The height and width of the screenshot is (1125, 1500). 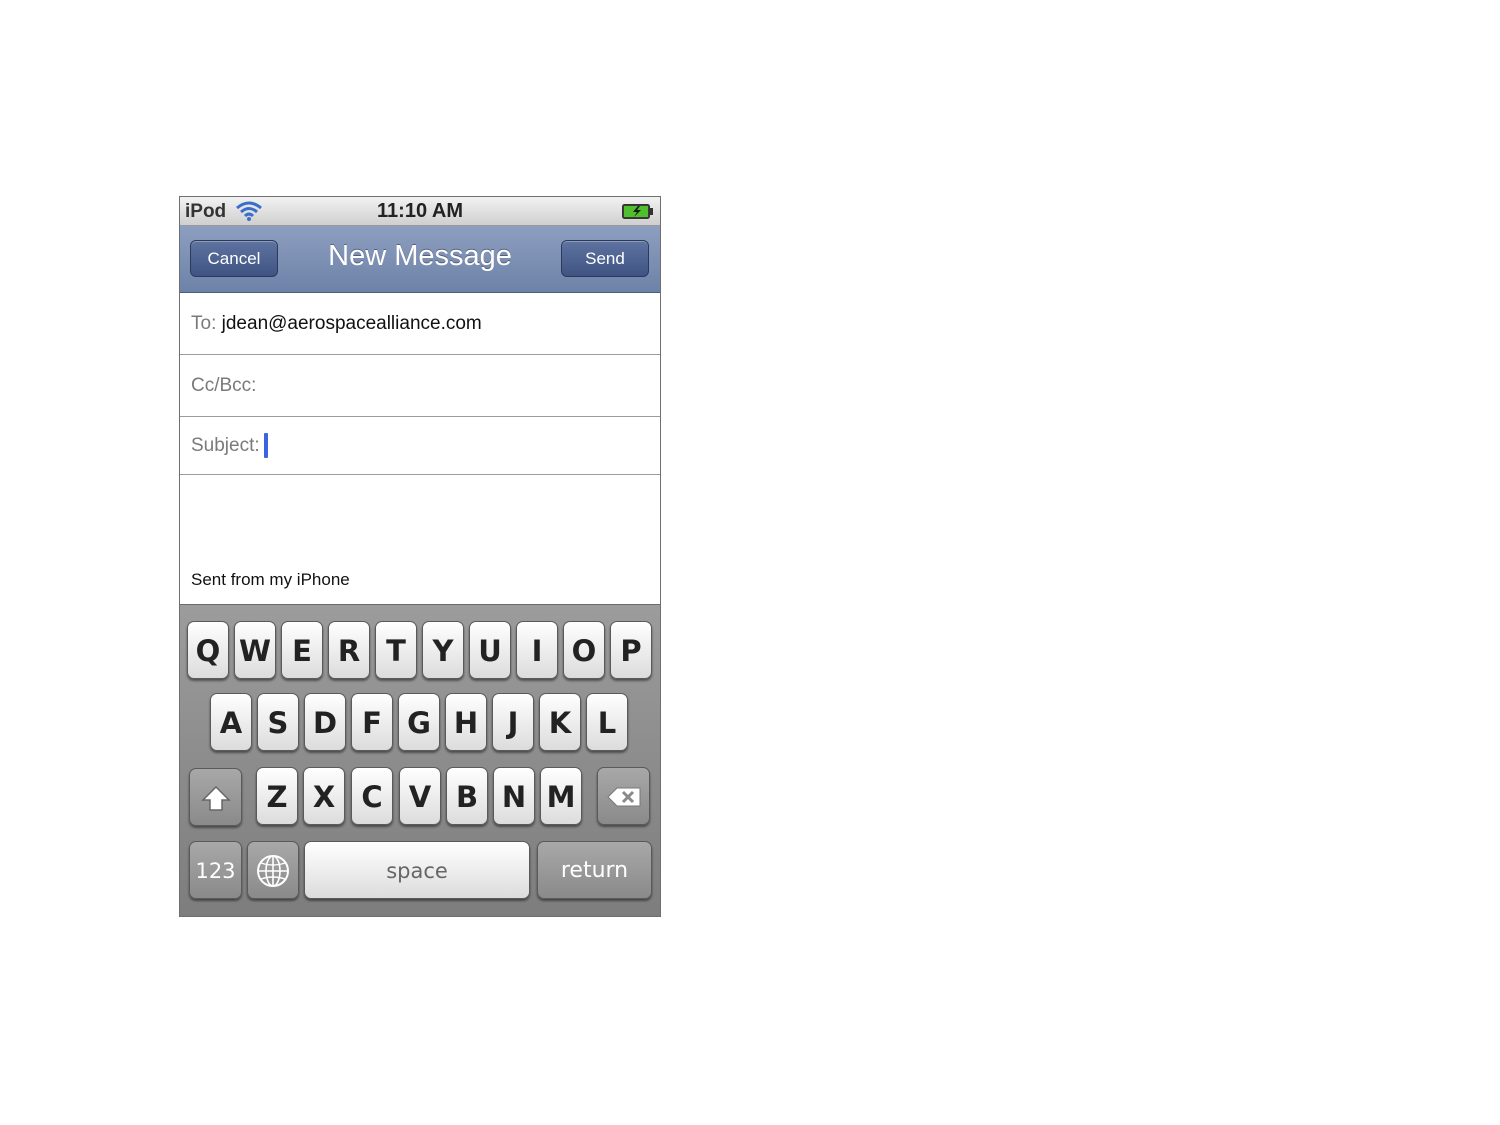 What do you see at coordinates (420, 796) in the screenshot?
I see `key-v: V` at bounding box center [420, 796].